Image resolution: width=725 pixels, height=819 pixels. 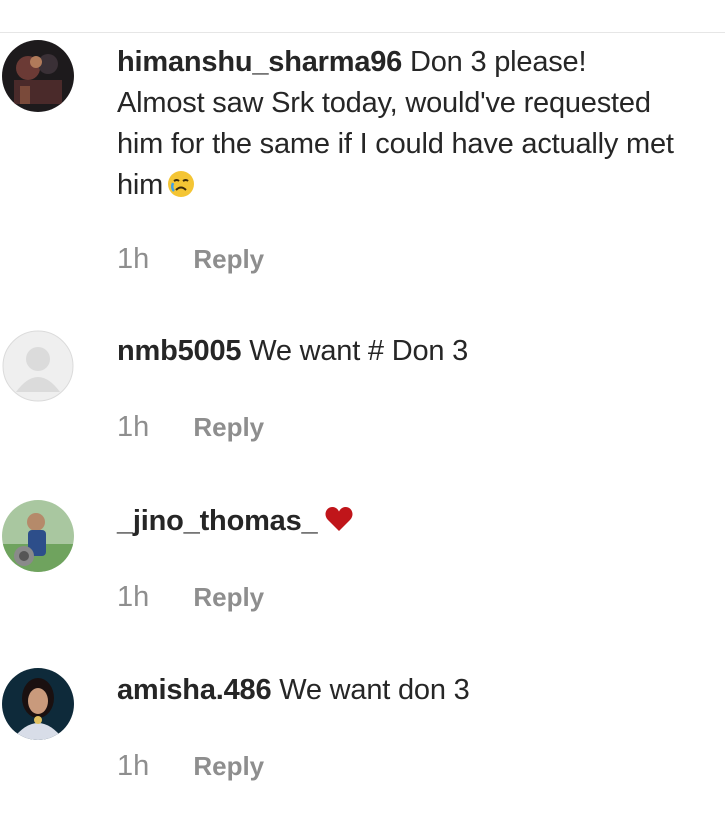 I want to click on comment-body: amisha.486 We want don 3, so click(x=397, y=690).